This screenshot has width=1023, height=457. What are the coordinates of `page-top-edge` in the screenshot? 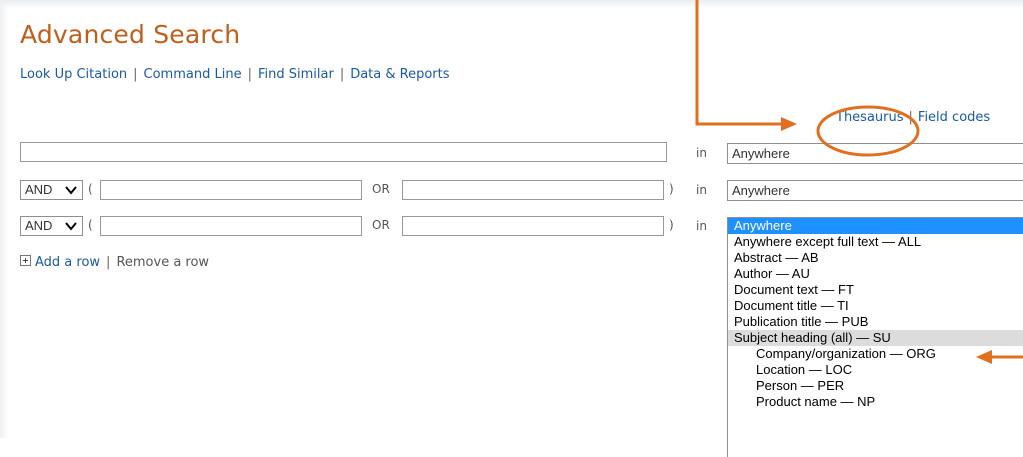 It's located at (511, 4).